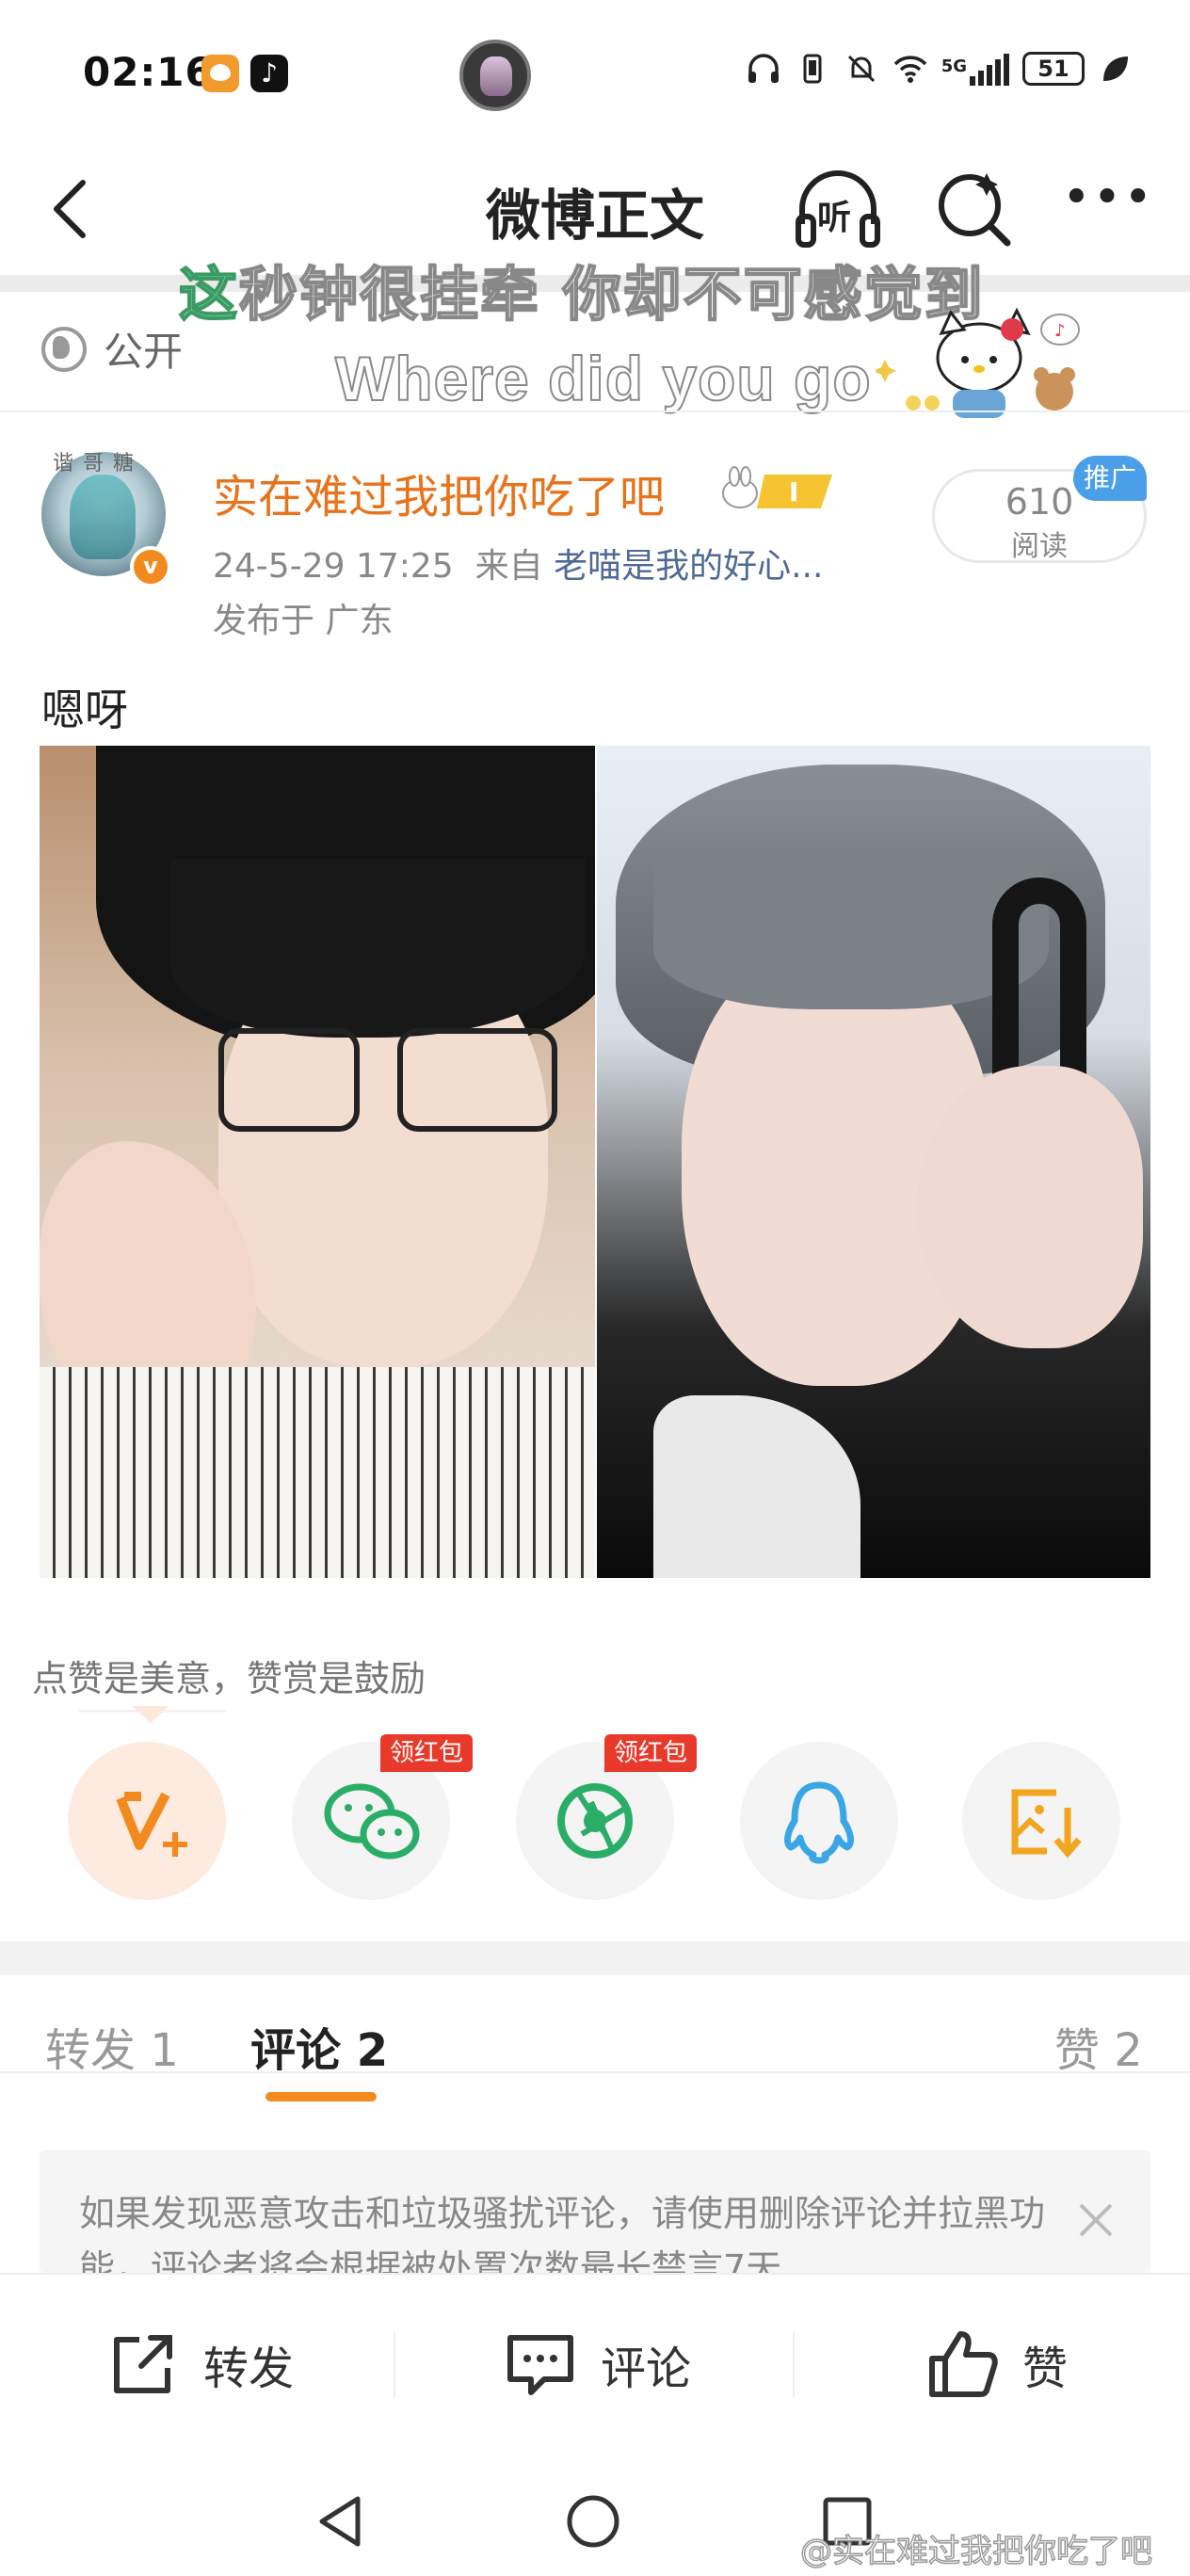  What do you see at coordinates (964, 2364) in the screenshot?
I see `thumbs-up-icon` at bounding box center [964, 2364].